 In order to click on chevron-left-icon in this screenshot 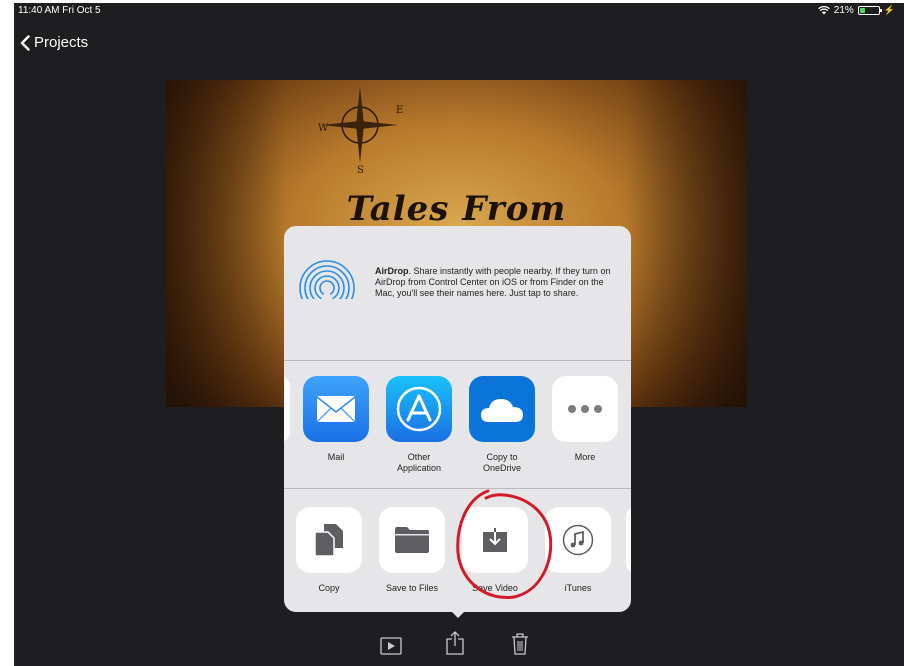, I will do `click(25, 42)`.